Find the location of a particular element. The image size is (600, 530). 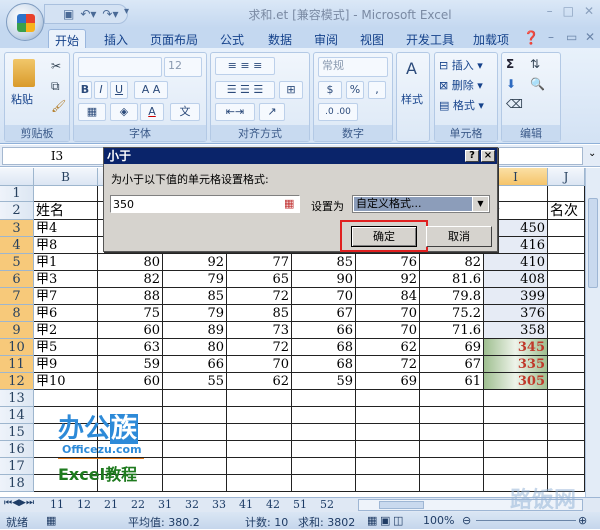

zoom-level: 100% is located at coordinates (438, 520).